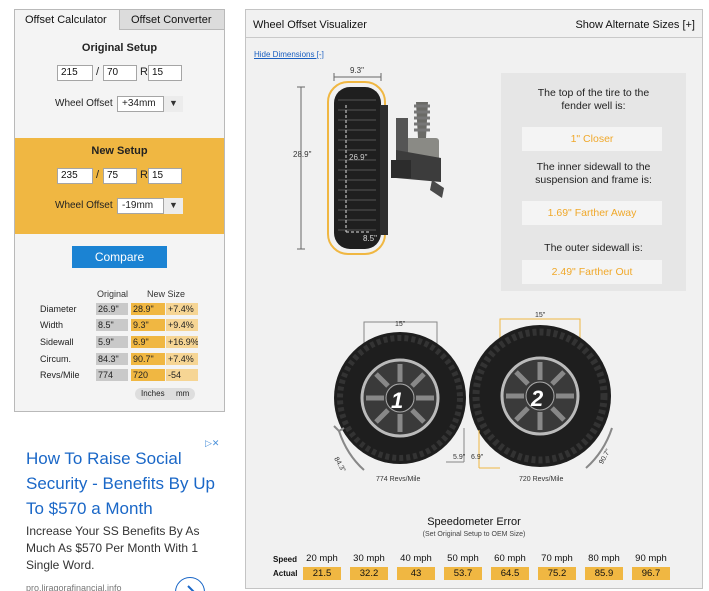 This screenshot has width=709, height=591. I want to click on wheel-2-revs-label: 720 Revs/Mile, so click(541, 479).